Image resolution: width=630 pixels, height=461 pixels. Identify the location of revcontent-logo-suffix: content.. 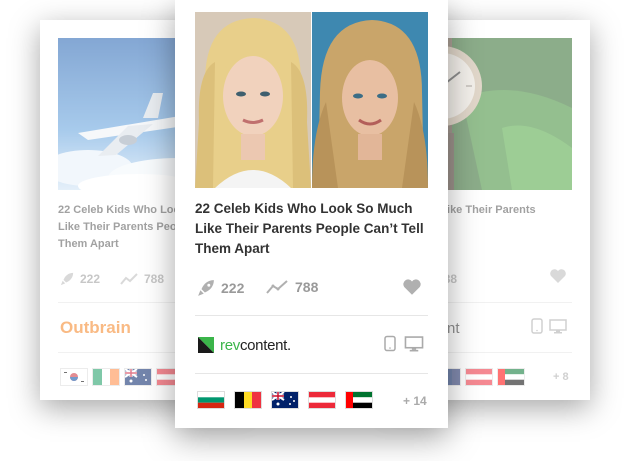
(265, 345).